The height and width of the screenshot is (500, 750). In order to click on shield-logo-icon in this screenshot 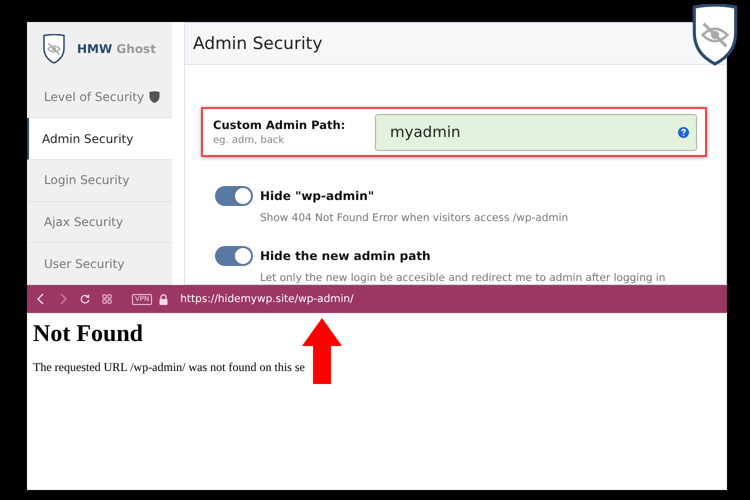, I will do `click(54, 49)`.